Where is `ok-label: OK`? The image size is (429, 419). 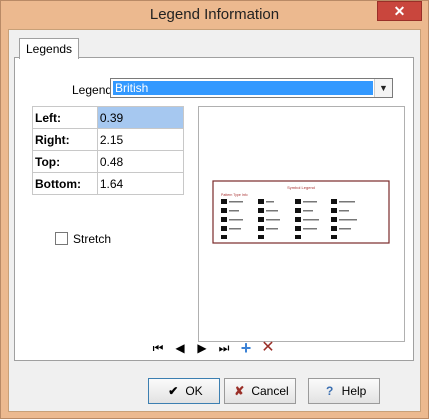 ok-label: OK is located at coordinates (194, 391).